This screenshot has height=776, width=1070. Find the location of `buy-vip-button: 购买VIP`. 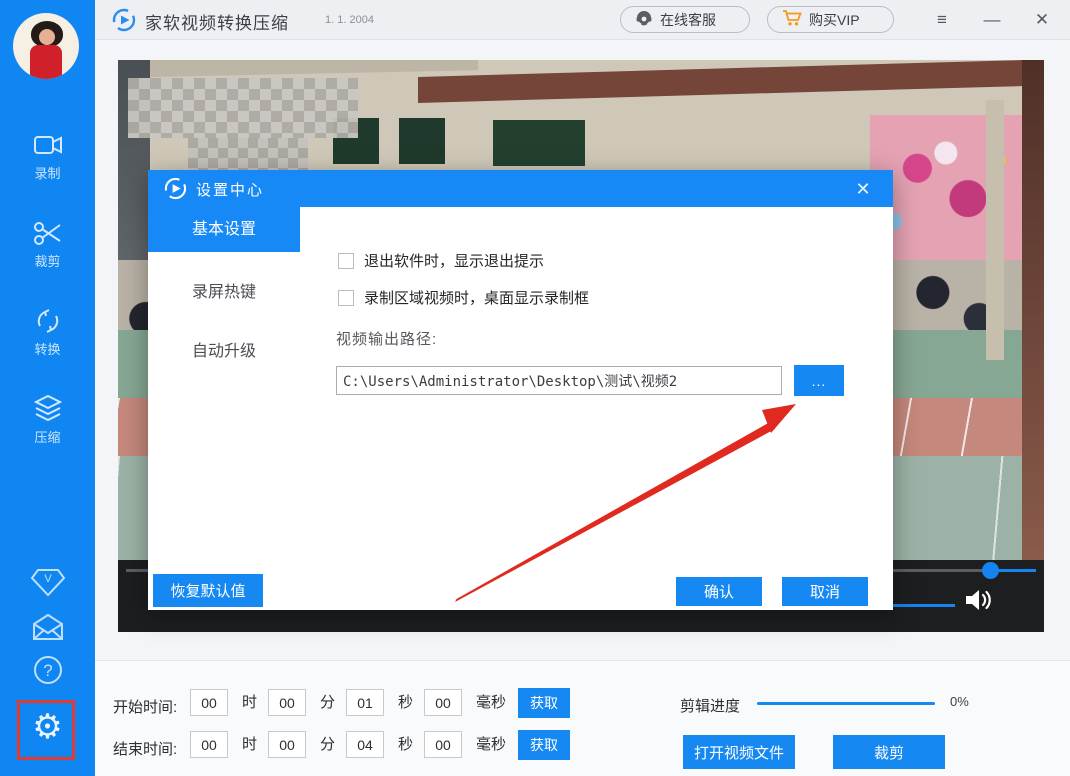

buy-vip-button: 购买VIP is located at coordinates (830, 19).